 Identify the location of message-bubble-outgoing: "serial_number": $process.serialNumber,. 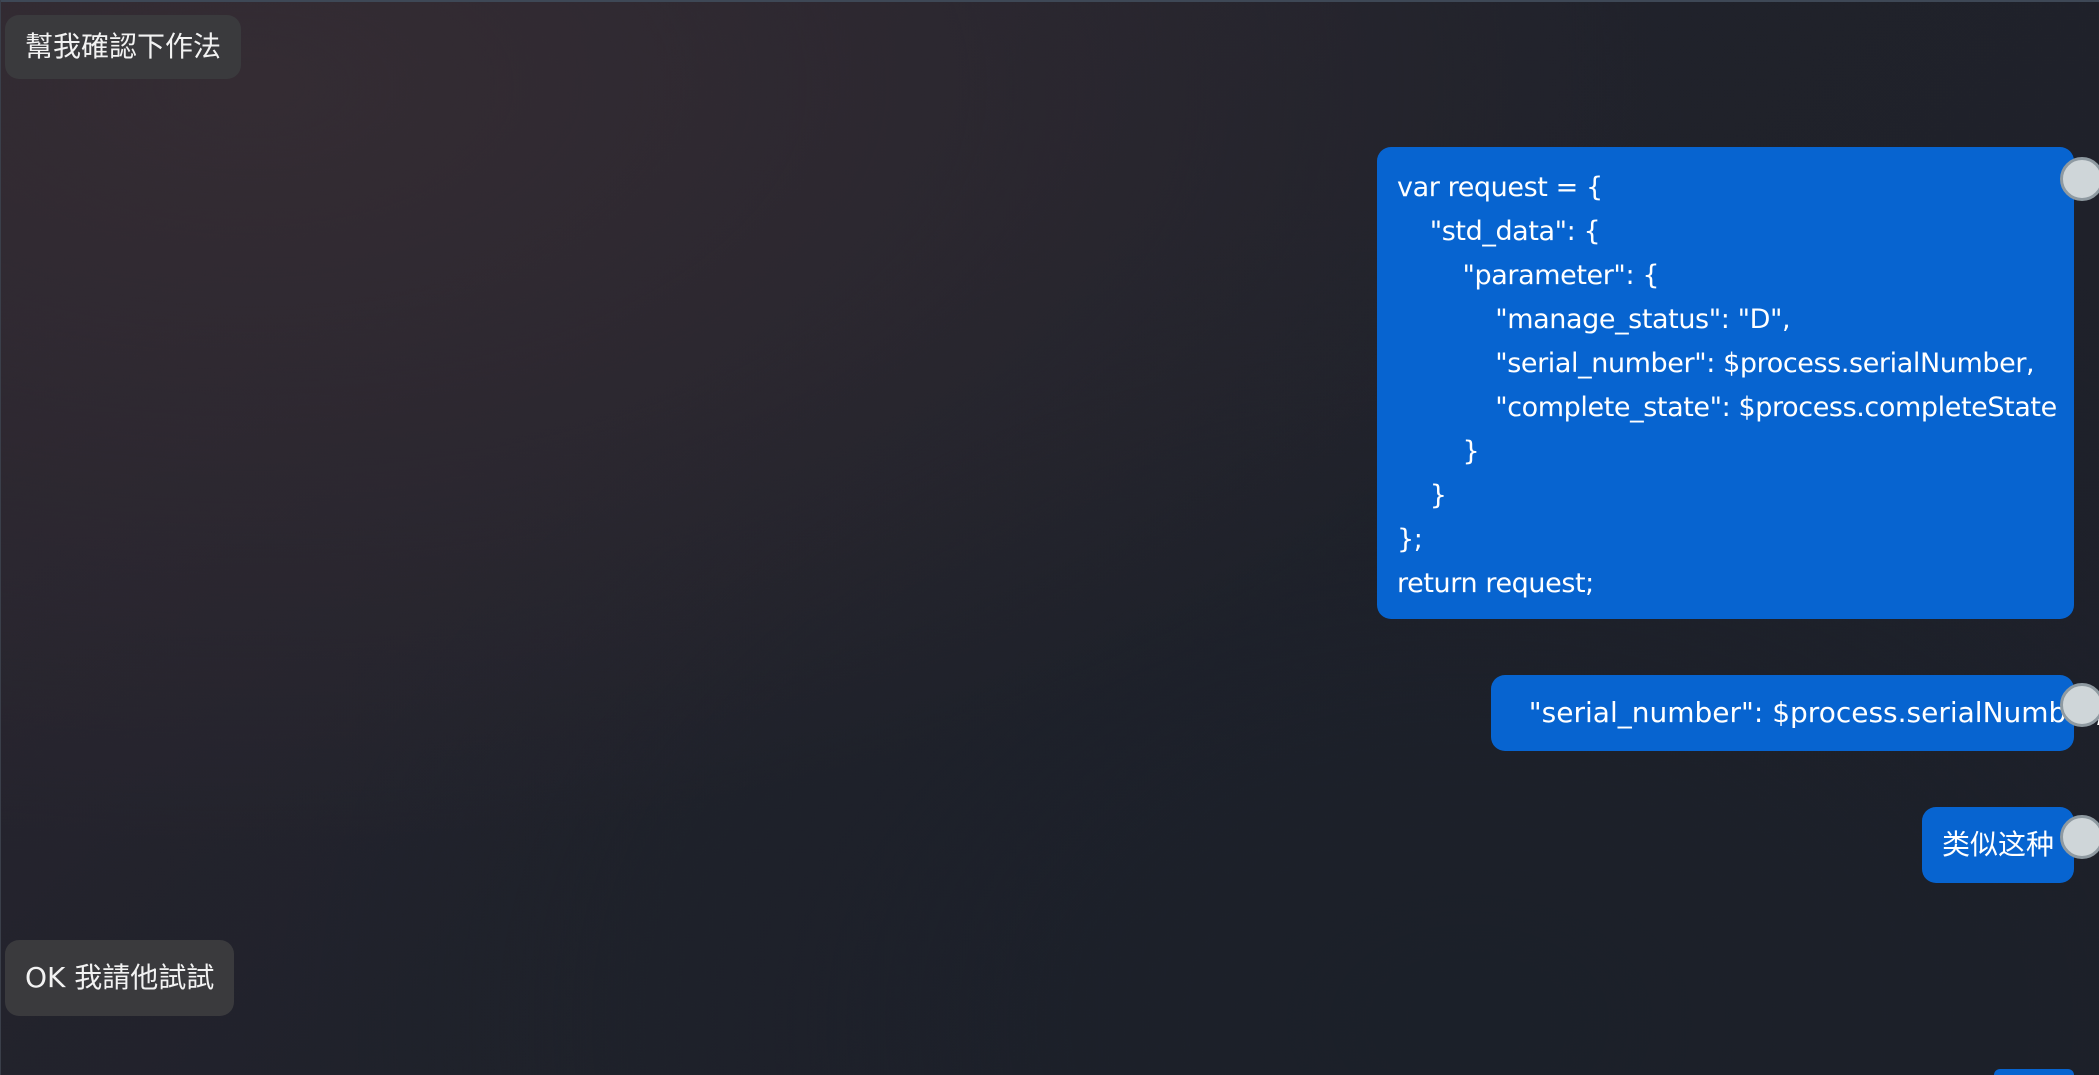
(1795, 713).